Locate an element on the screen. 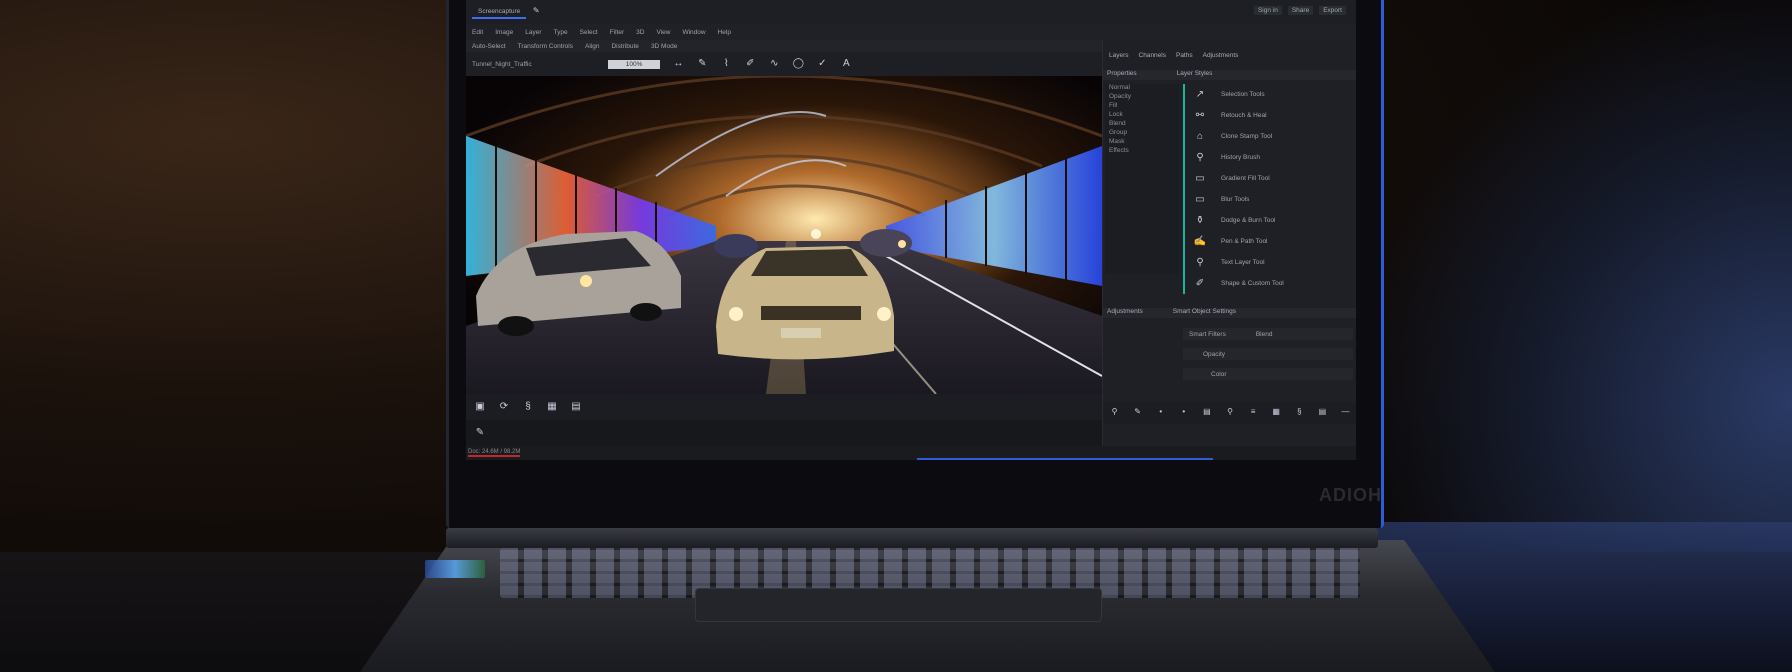 The height and width of the screenshot is (672, 1792). list-item: ⌂ Clone Stamp Tool is located at coordinates (1270, 136).